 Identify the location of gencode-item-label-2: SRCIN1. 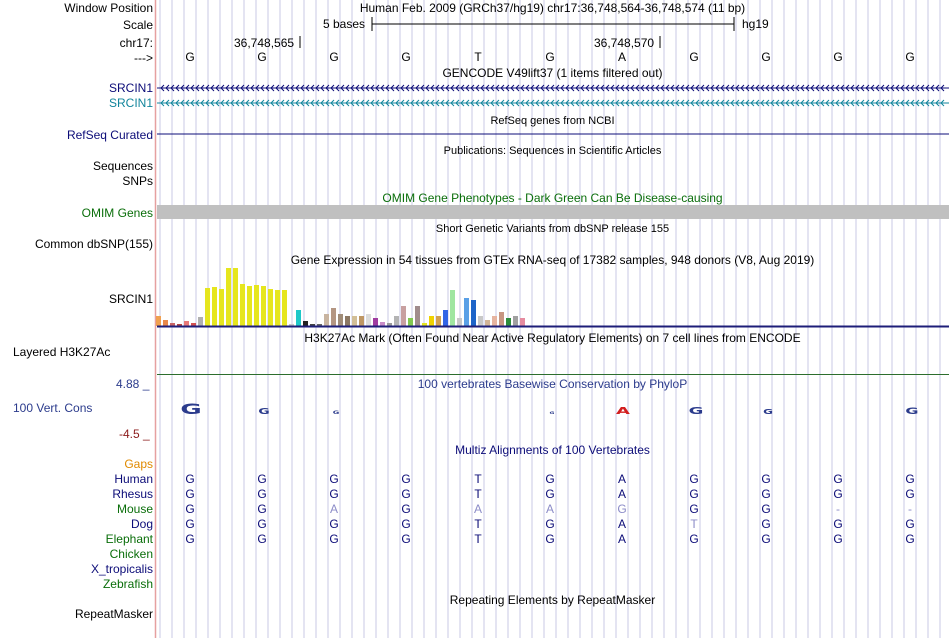
(131, 103).